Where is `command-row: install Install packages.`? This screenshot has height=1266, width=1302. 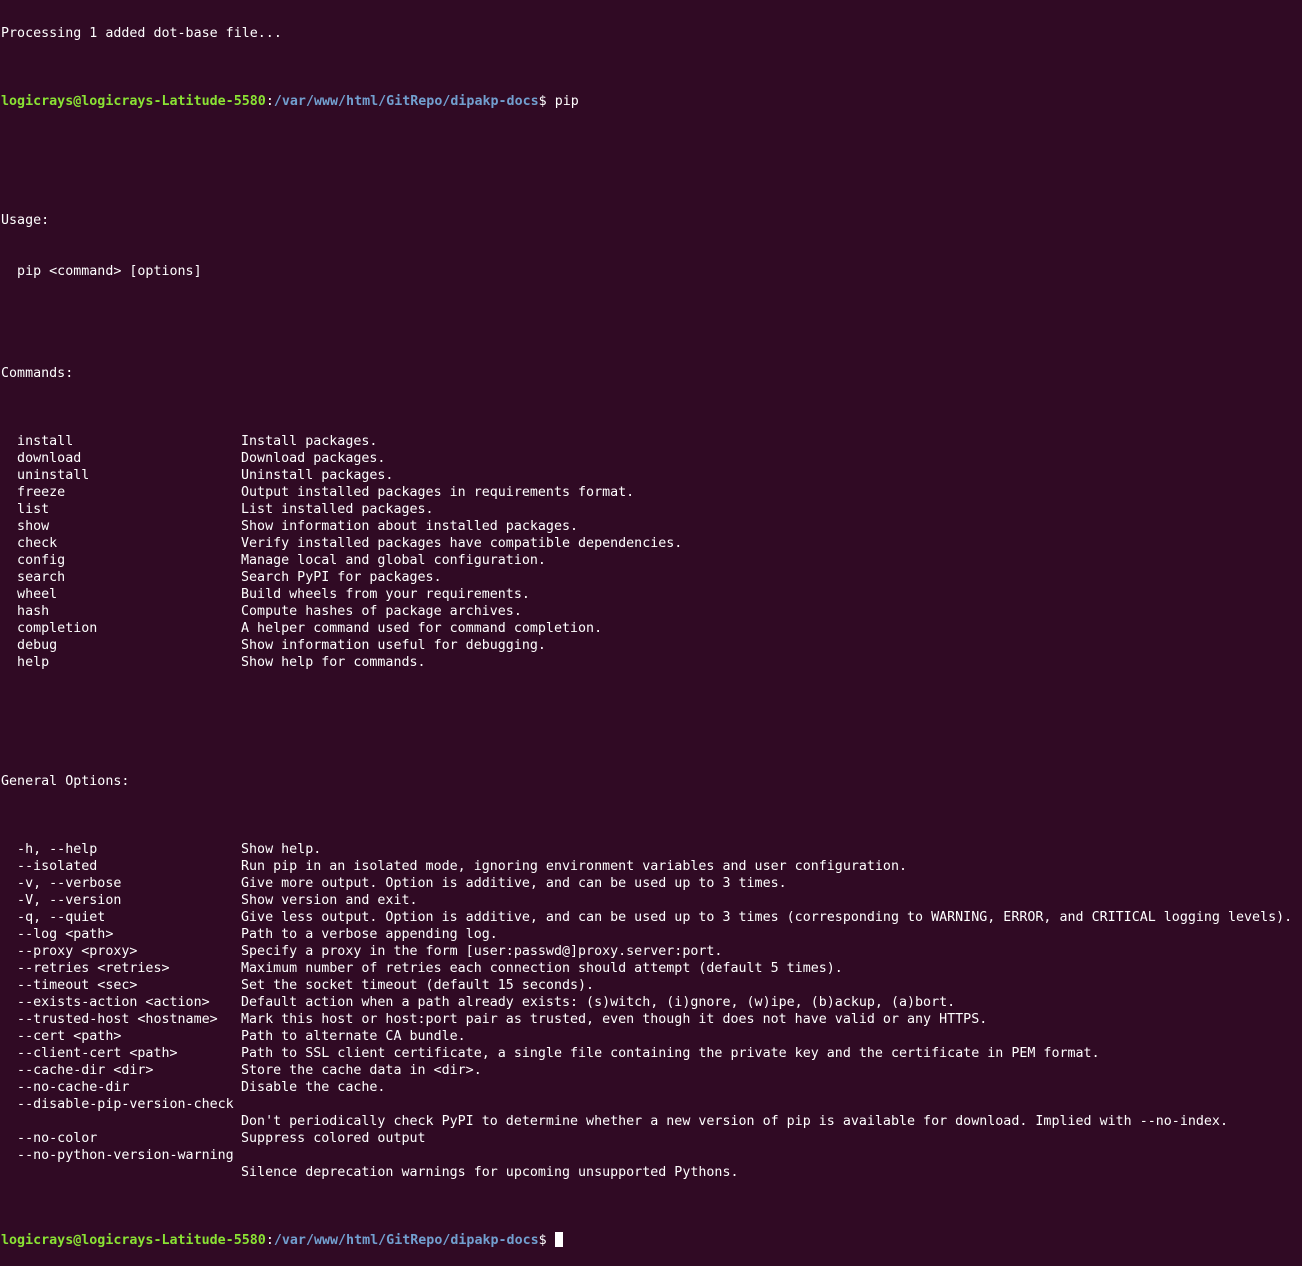 command-row: install Install packages. is located at coordinates (651, 441).